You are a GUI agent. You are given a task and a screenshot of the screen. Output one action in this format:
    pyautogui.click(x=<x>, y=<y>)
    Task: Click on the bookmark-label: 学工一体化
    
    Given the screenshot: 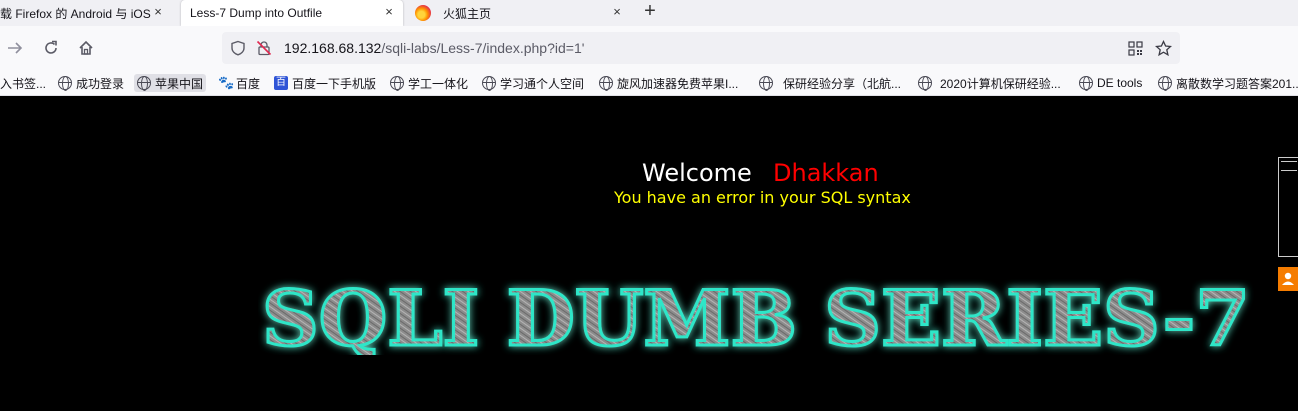 What is the action you would take?
    pyautogui.click(x=438, y=83)
    